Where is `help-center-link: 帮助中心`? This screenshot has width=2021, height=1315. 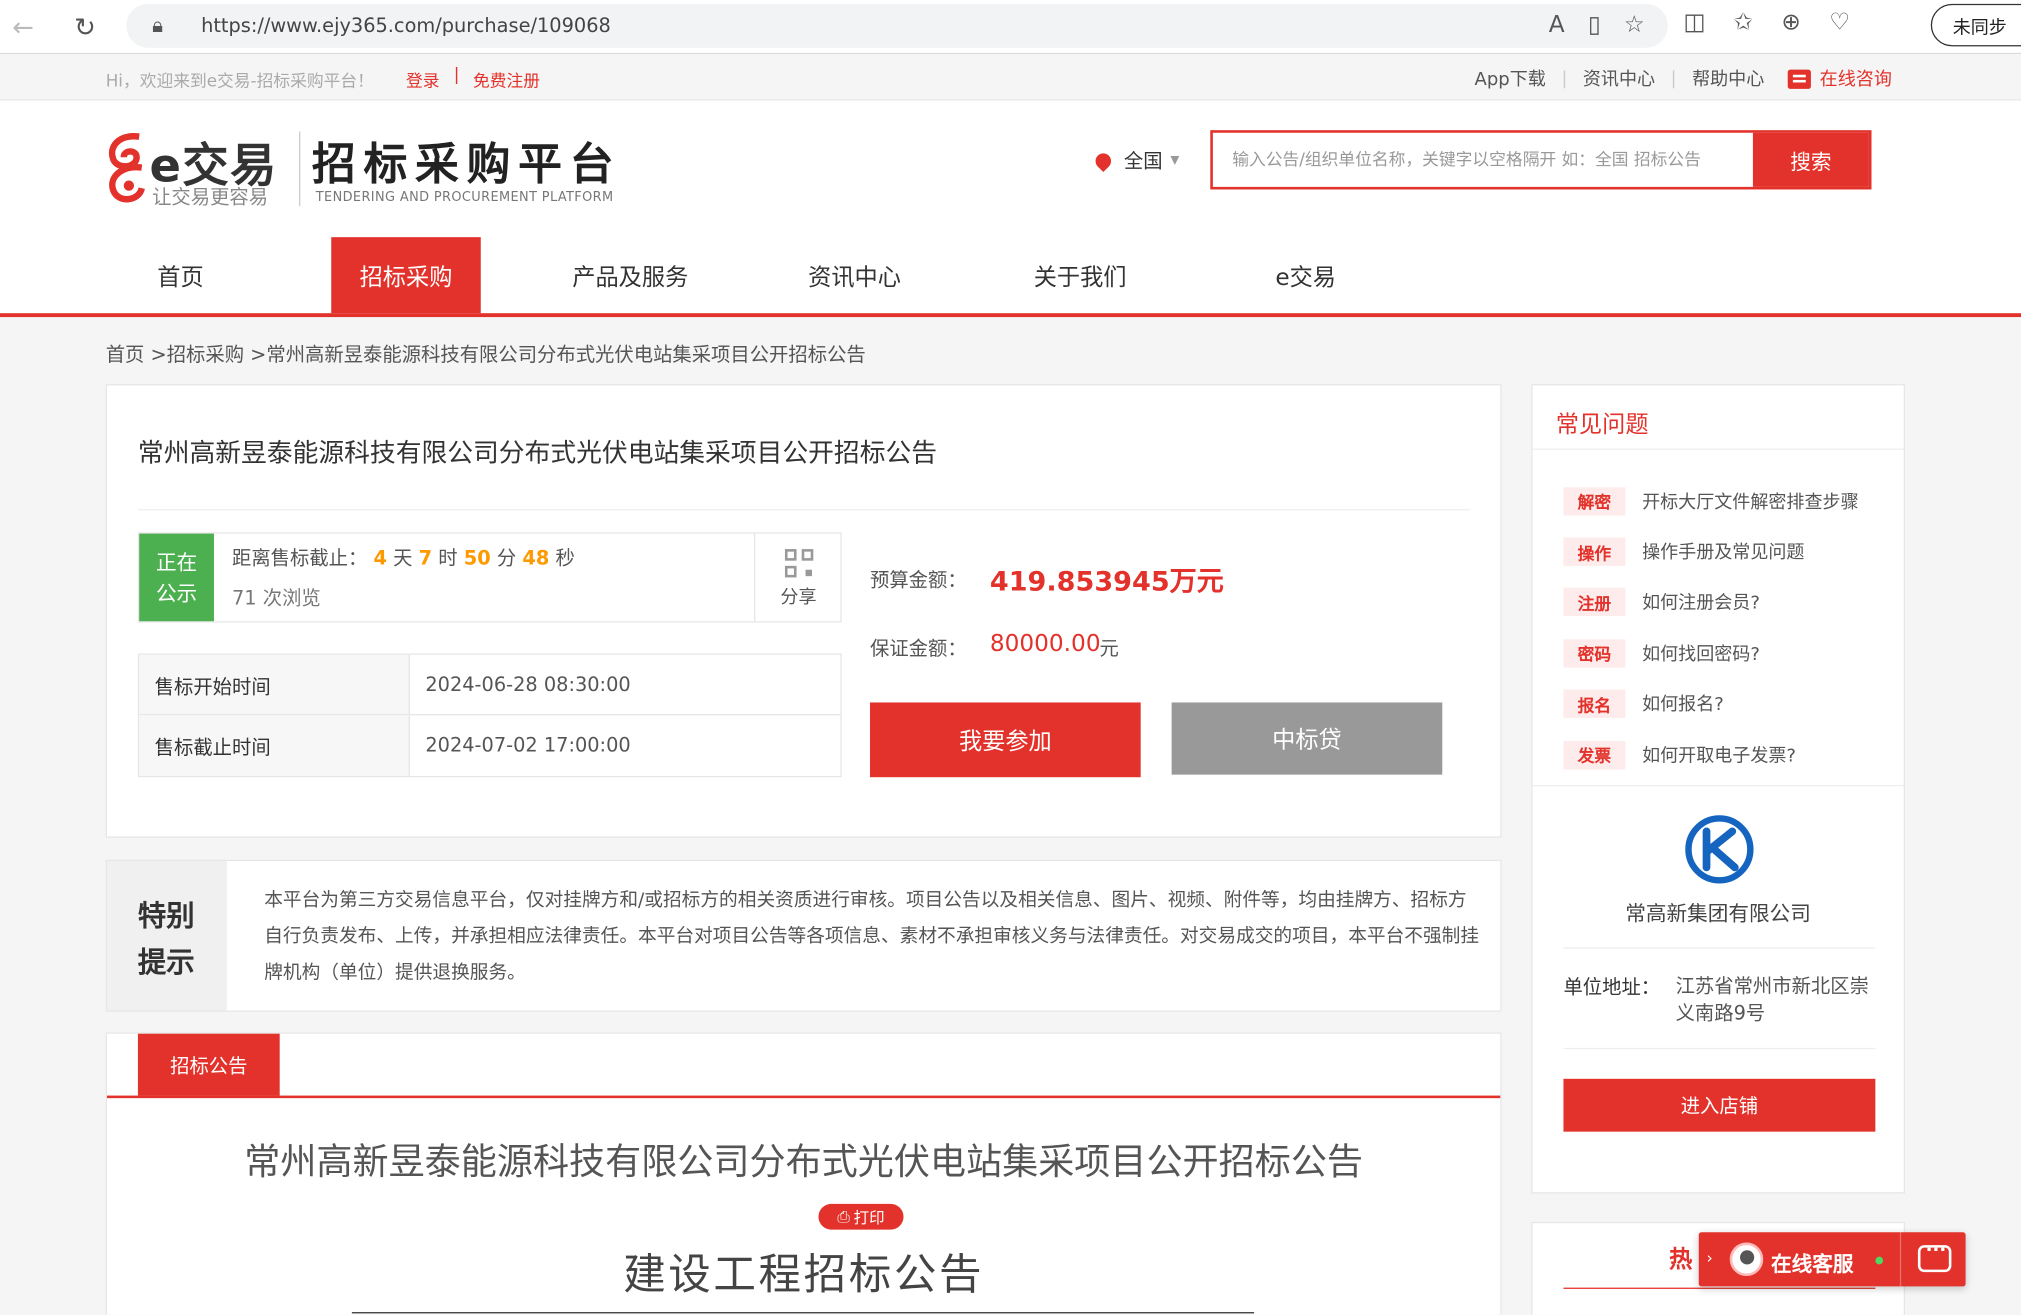
help-center-link: 帮助中心 is located at coordinates (1728, 79).